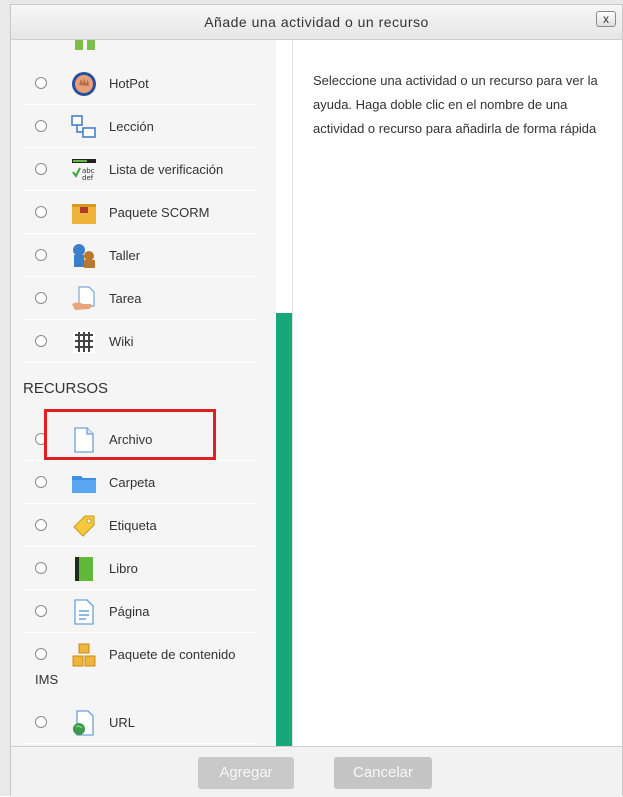  What do you see at coordinates (84, 84) in the screenshot?
I see `hotpot-icon` at bounding box center [84, 84].